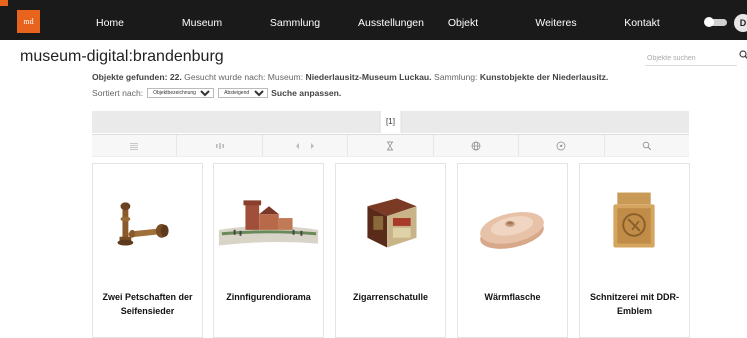 The image size is (747, 338). I want to click on adjust-search-link: Suche anpassen., so click(306, 93).